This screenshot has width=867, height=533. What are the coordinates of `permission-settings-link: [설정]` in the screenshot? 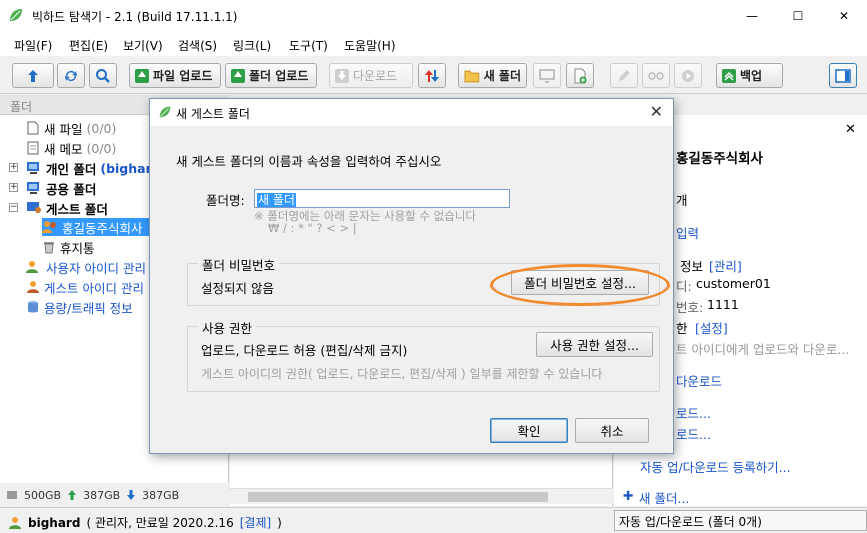 It's located at (711, 327).